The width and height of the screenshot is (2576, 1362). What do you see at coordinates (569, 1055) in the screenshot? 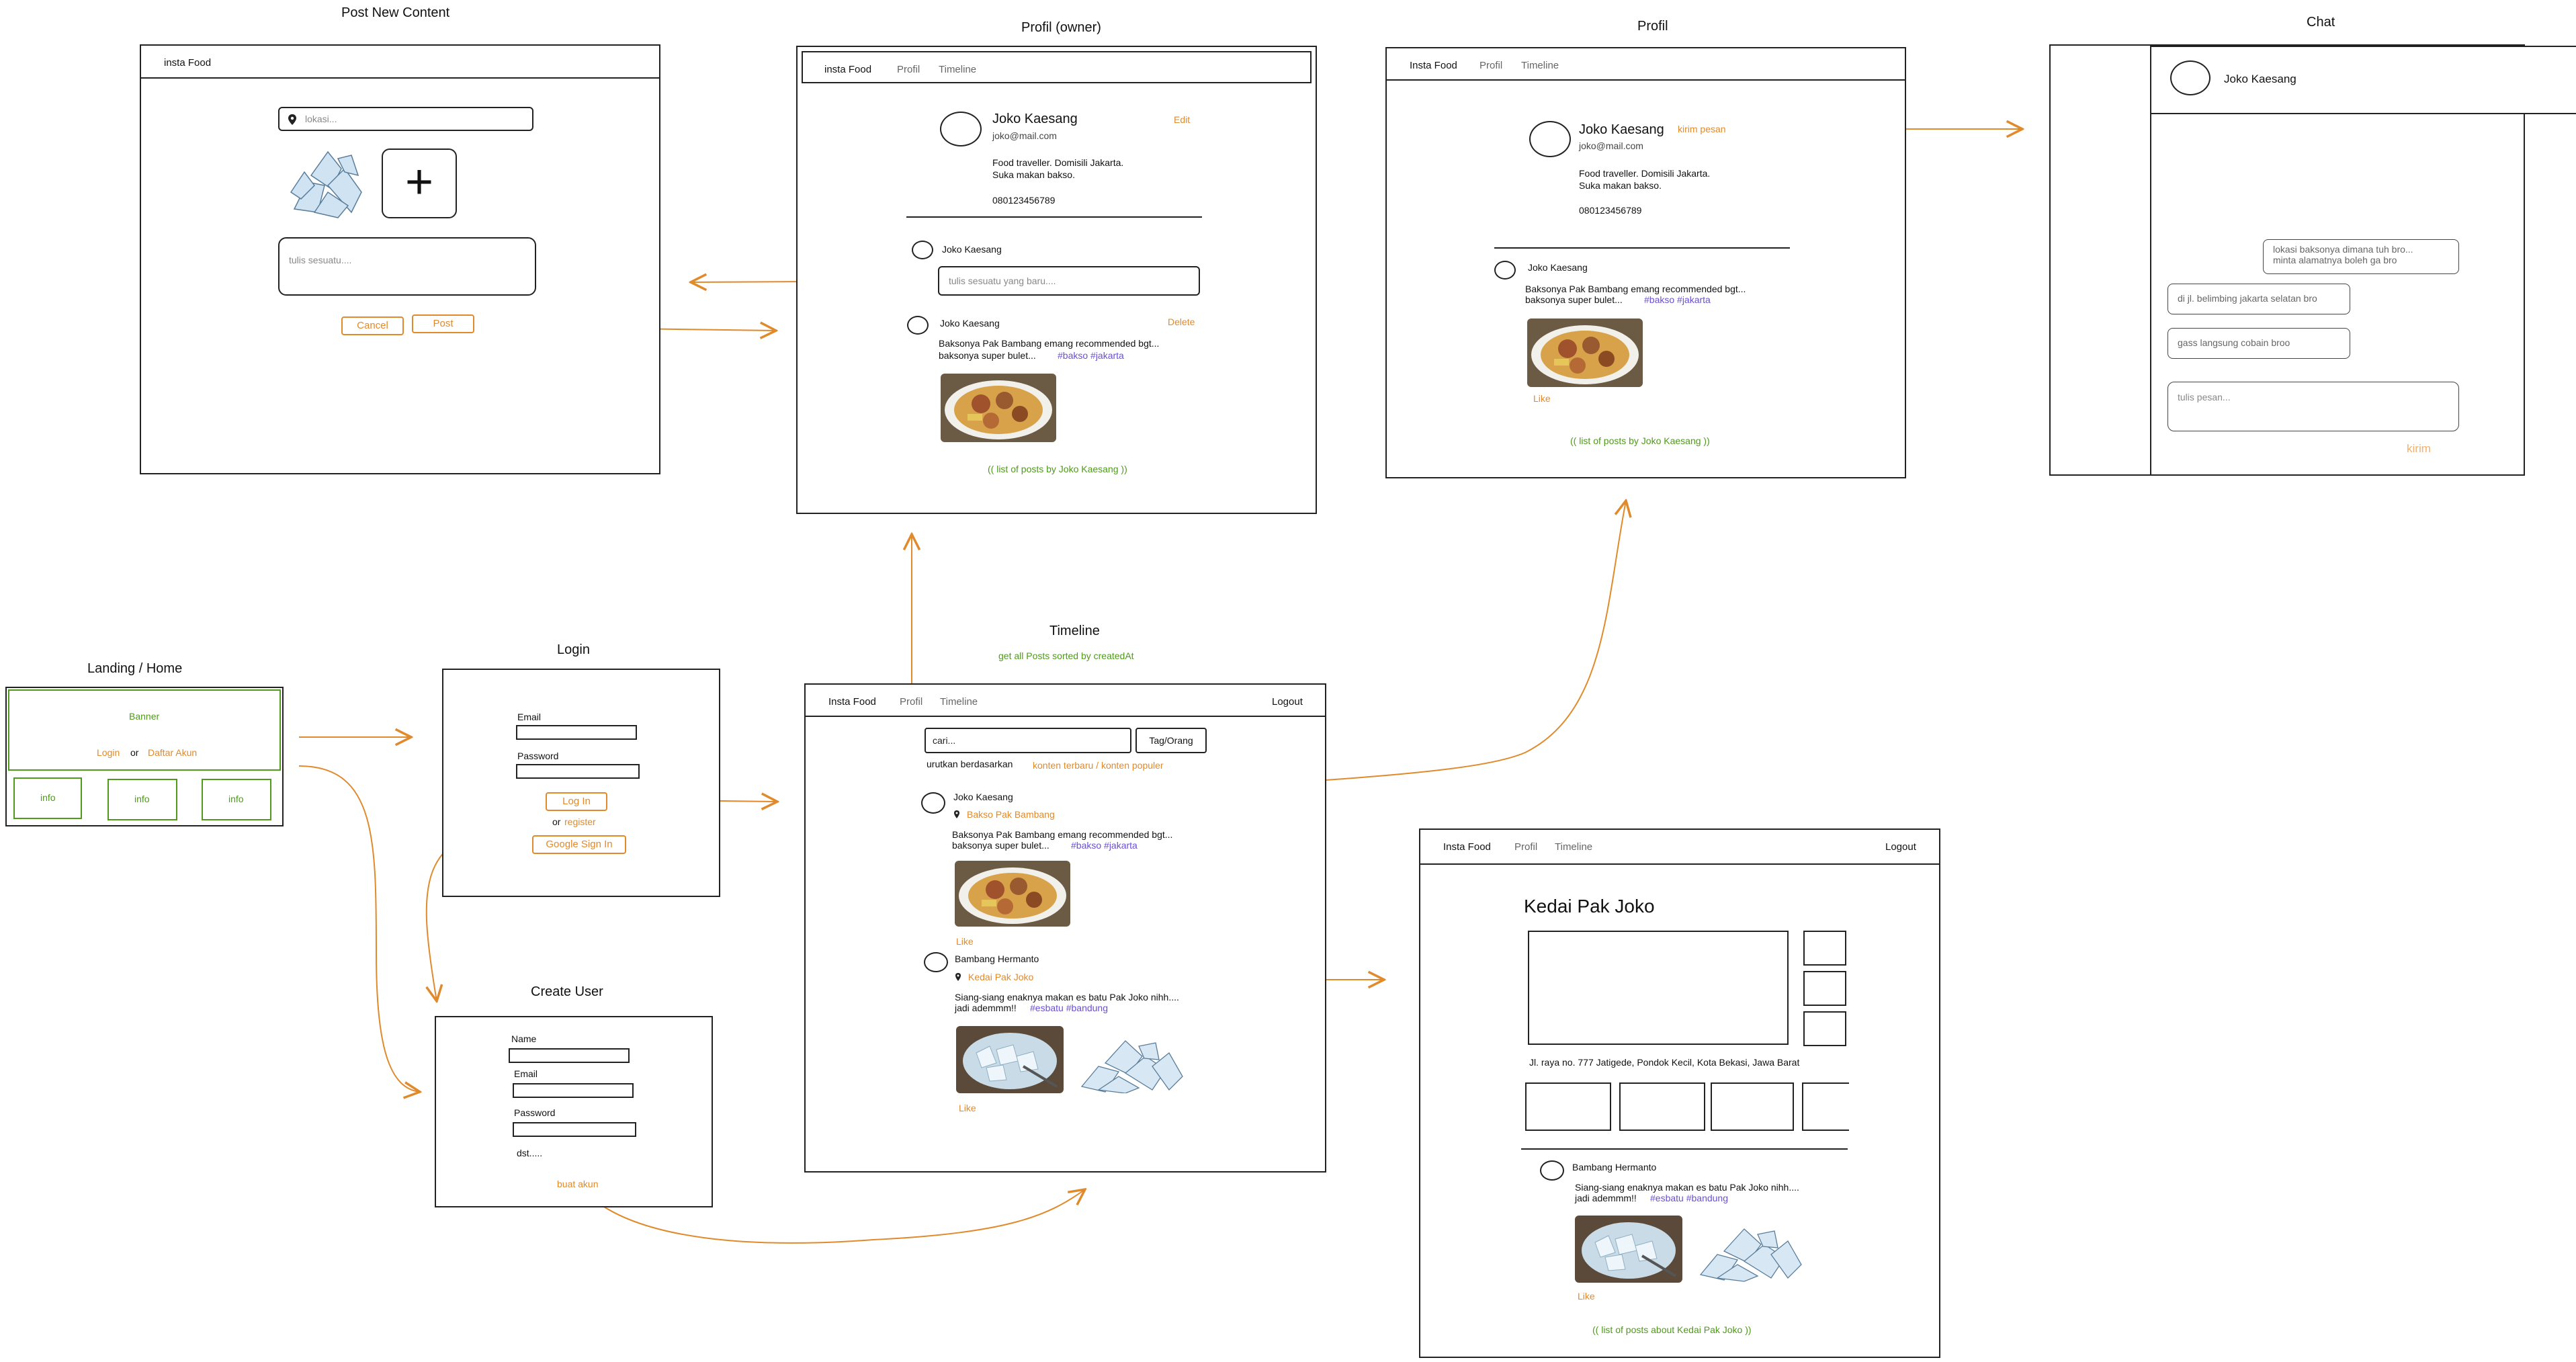
I see `name-field` at bounding box center [569, 1055].